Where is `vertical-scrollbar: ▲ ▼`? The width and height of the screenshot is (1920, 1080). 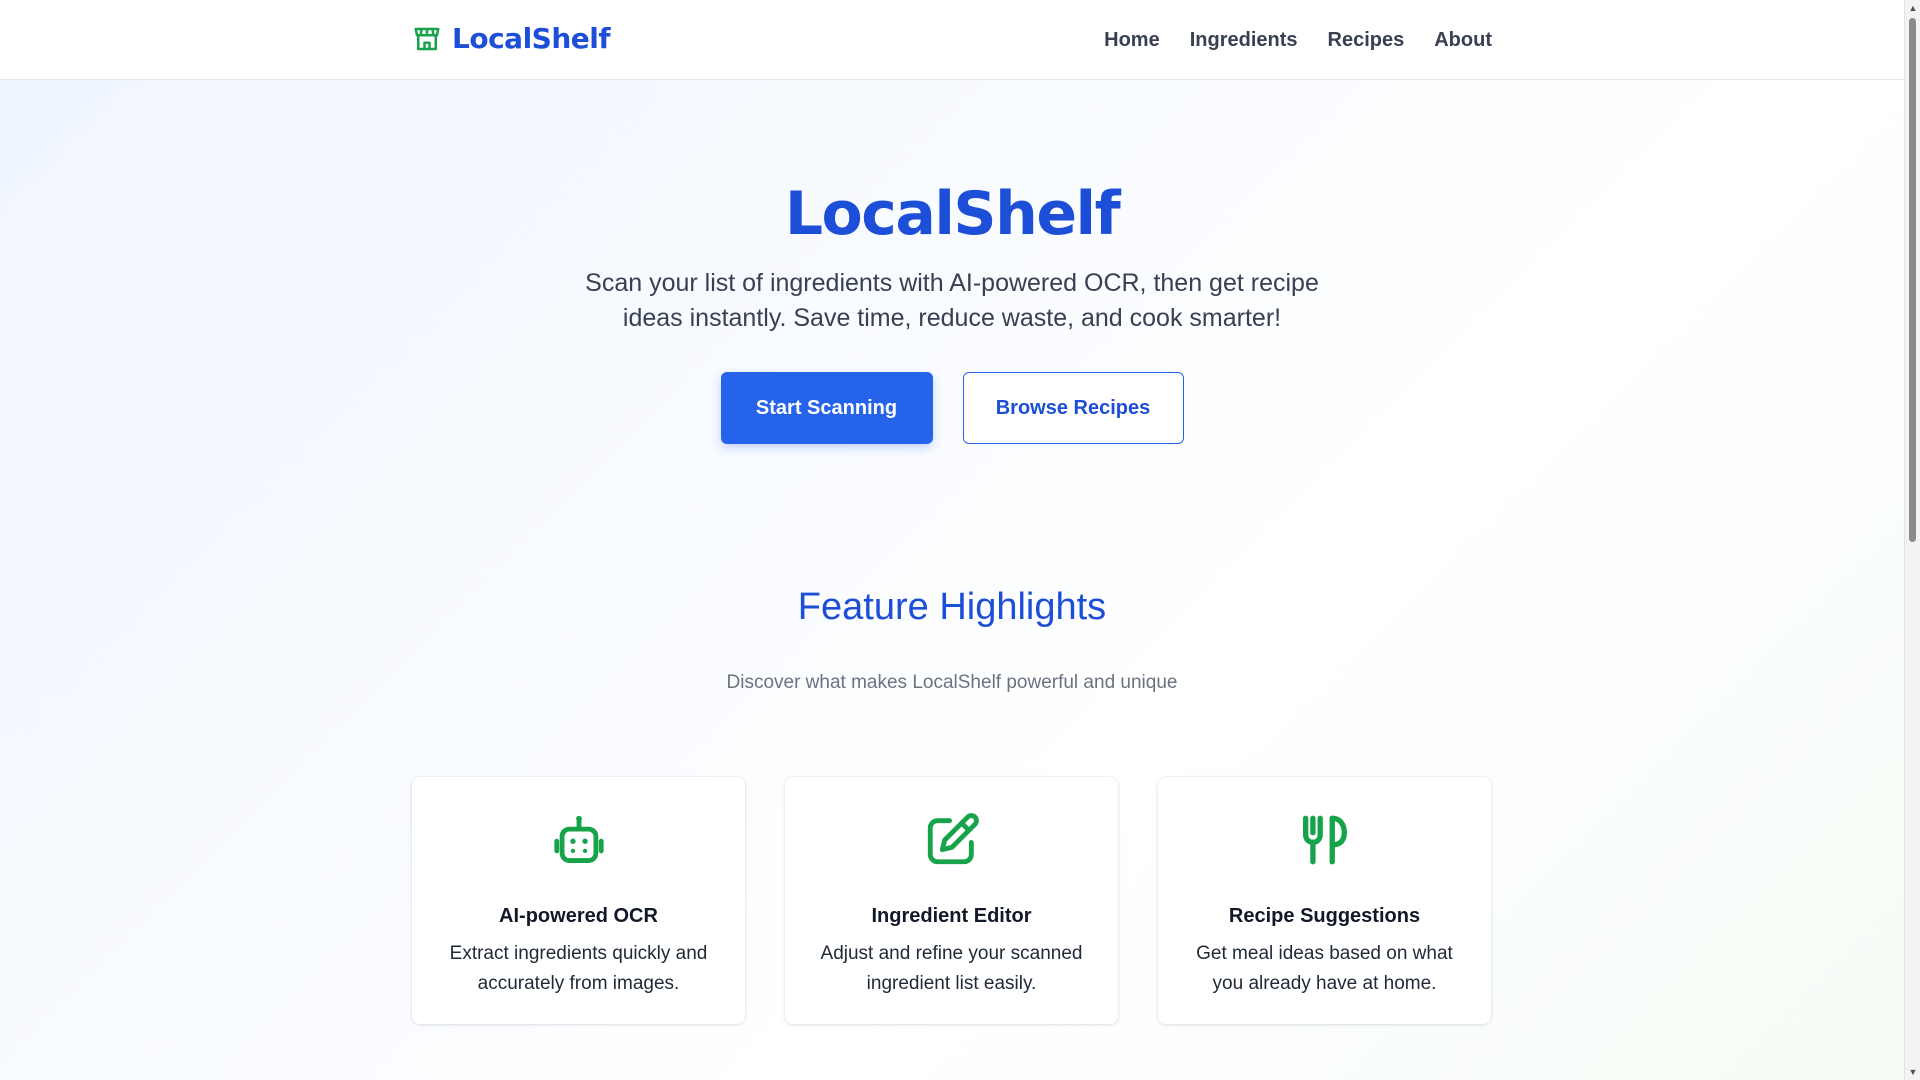 vertical-scrollbar: ▲ ▼ is located at coordinates (1912, 540).